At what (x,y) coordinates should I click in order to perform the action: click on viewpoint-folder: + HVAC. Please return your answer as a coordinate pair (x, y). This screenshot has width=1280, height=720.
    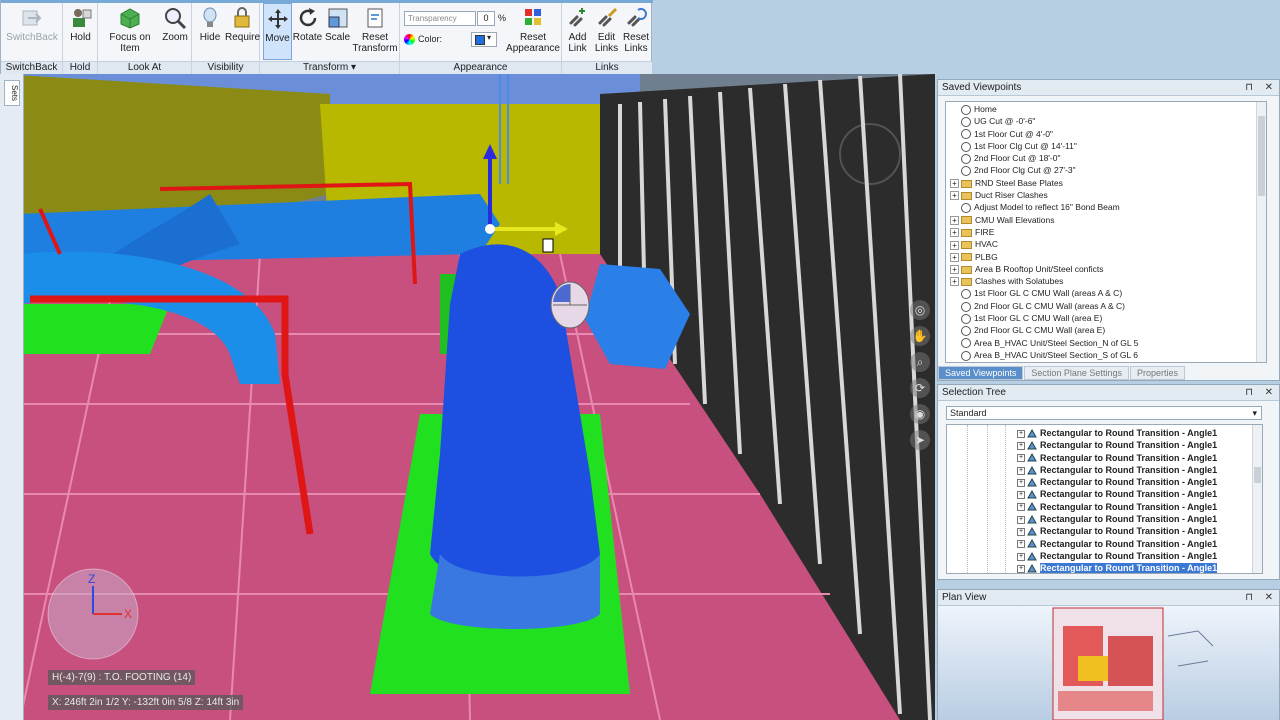
    Looking at the image, I should click on (1108, 244).